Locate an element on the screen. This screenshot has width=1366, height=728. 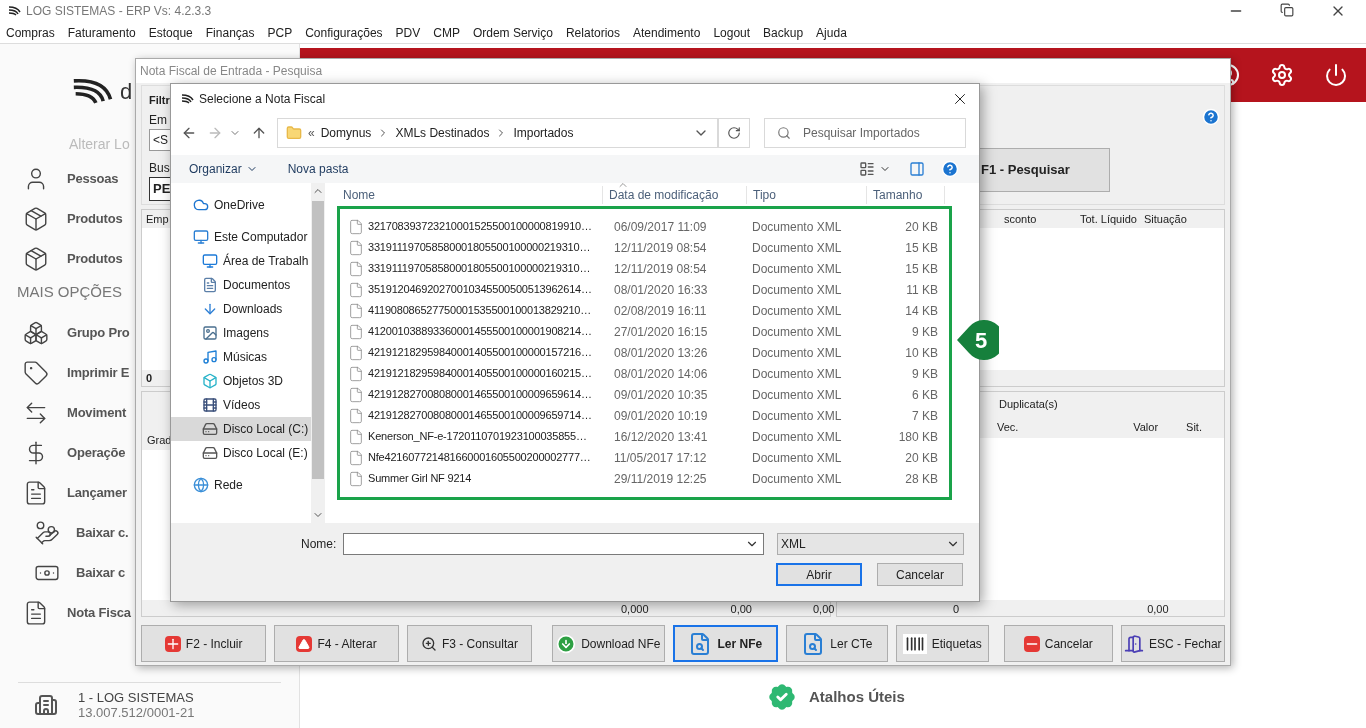
file-row: 351912046920270010345500500513962614… 08/01/2020 16:33 Documento XML 11 KB is located at coordinates (644, 289).